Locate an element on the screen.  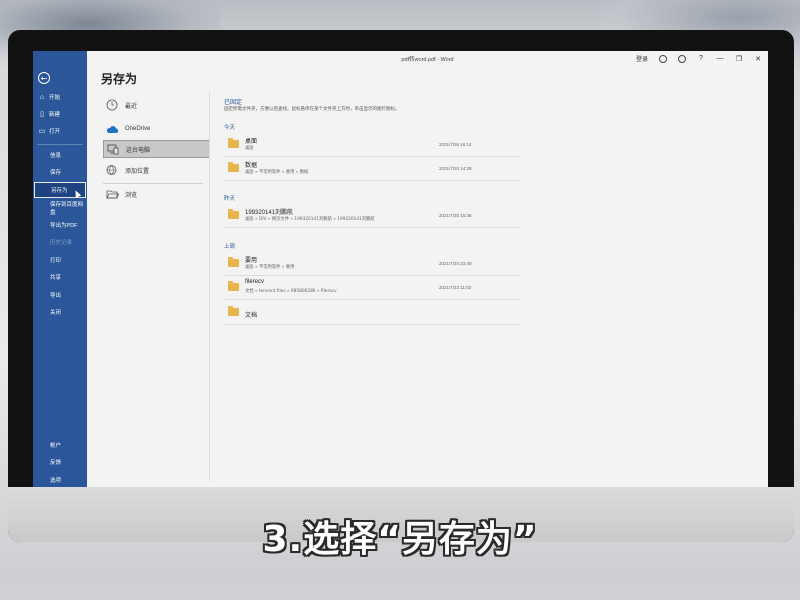
group-heading-today: 今天 is located at coordinates (230, 128).